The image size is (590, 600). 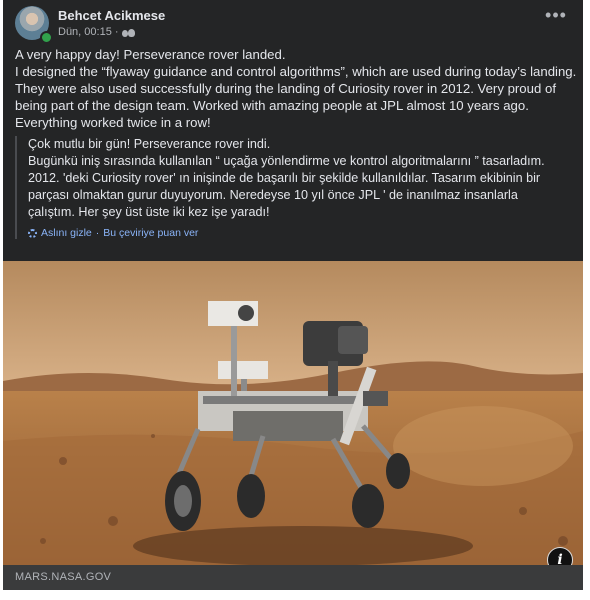 I want to click on post-text-line: Everything worked twice in a row!, so click(x=113, y=122).